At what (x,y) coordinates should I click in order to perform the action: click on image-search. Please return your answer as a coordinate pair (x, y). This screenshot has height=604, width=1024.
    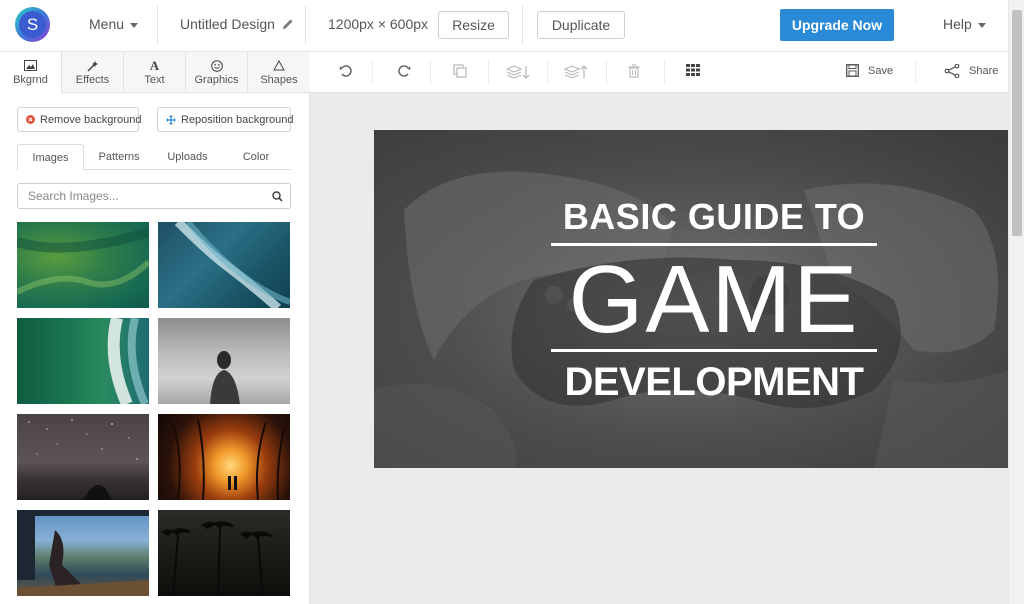
    Looking at the image, I should click on (154, 196).